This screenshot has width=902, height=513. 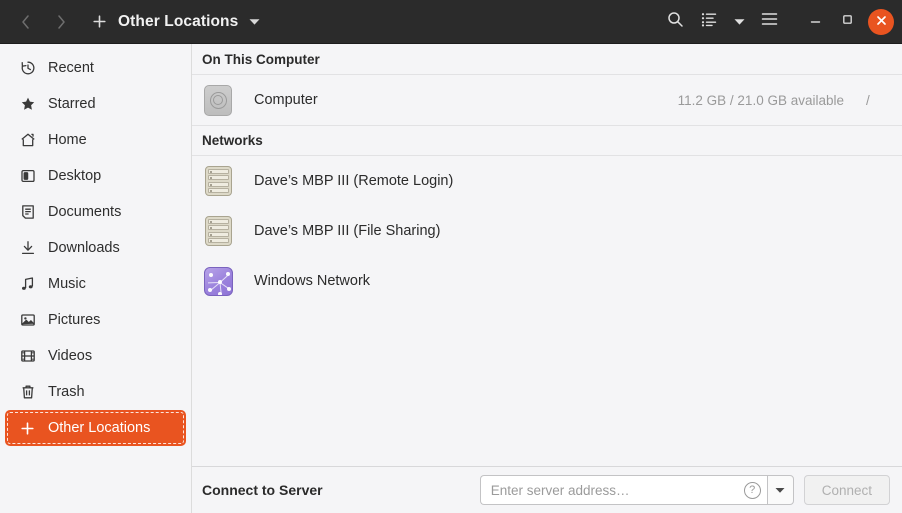 I want to click on main-menu-button, so click(x=769, y=22).